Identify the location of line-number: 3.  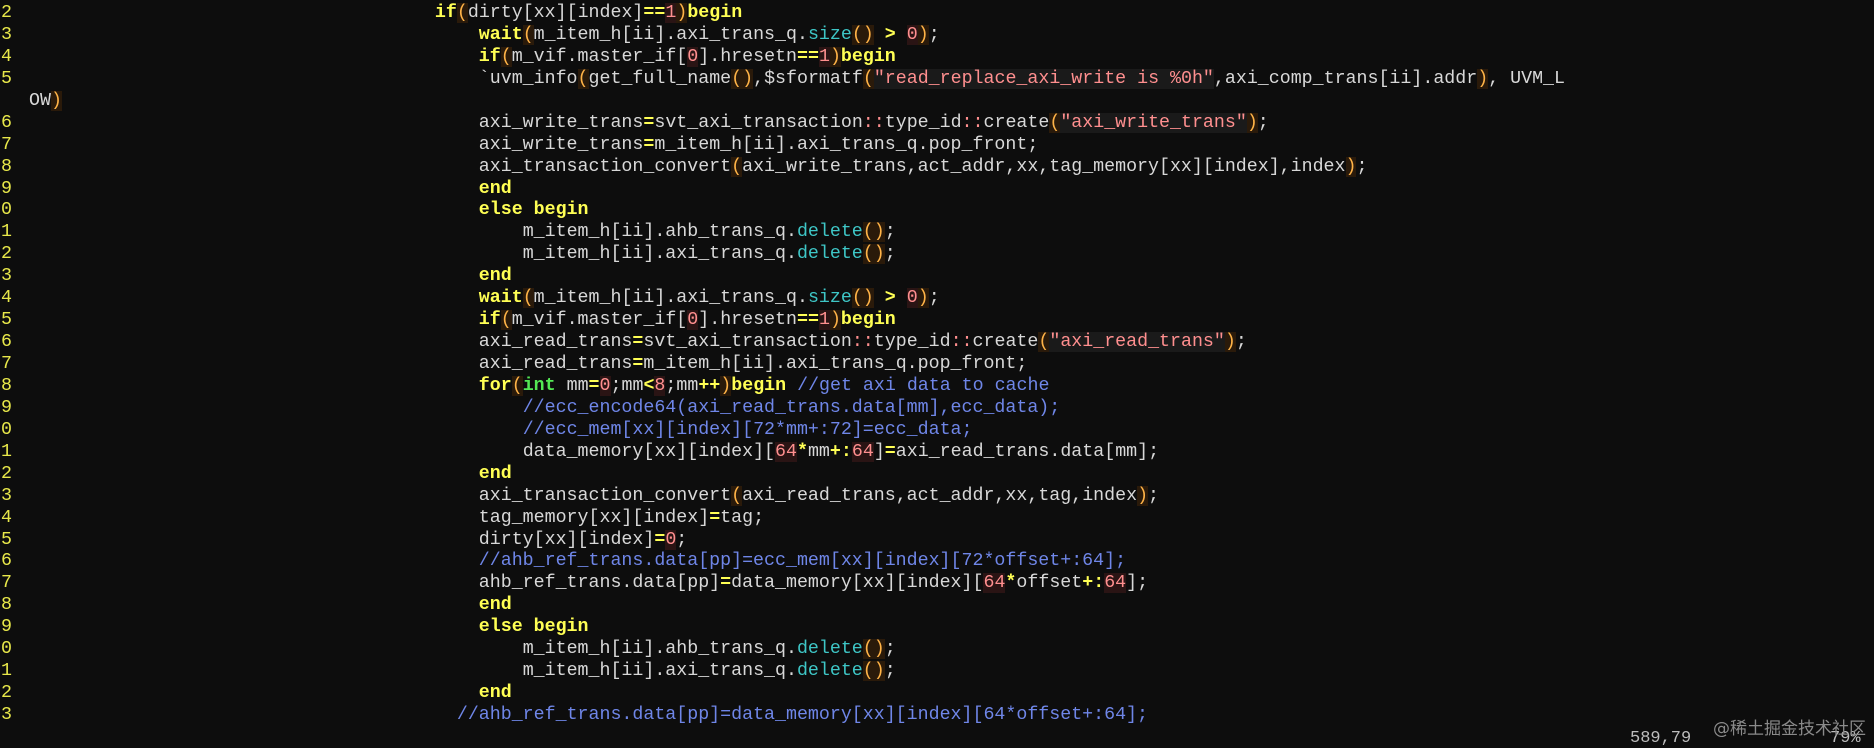
(6, 276).